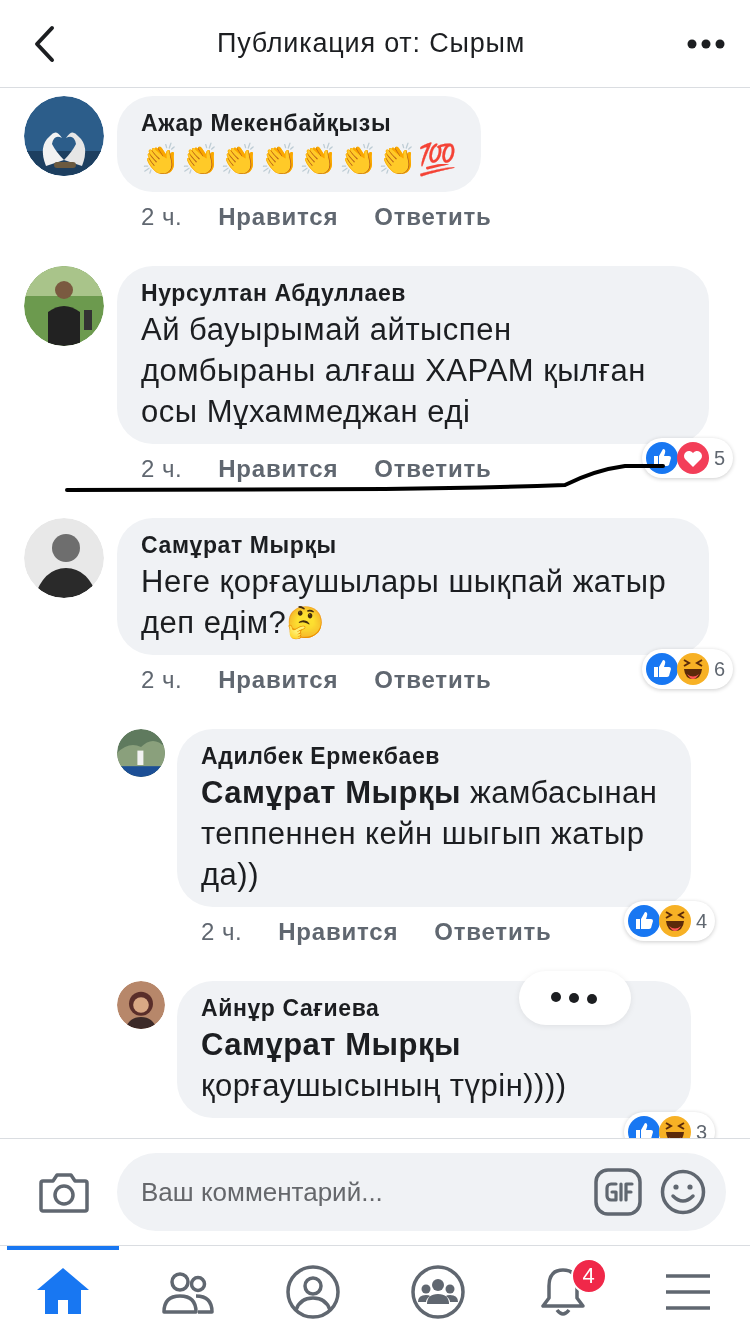 The image size is (750, 1334). I want to click on reaction-pill: 3, so click(669, 1125).